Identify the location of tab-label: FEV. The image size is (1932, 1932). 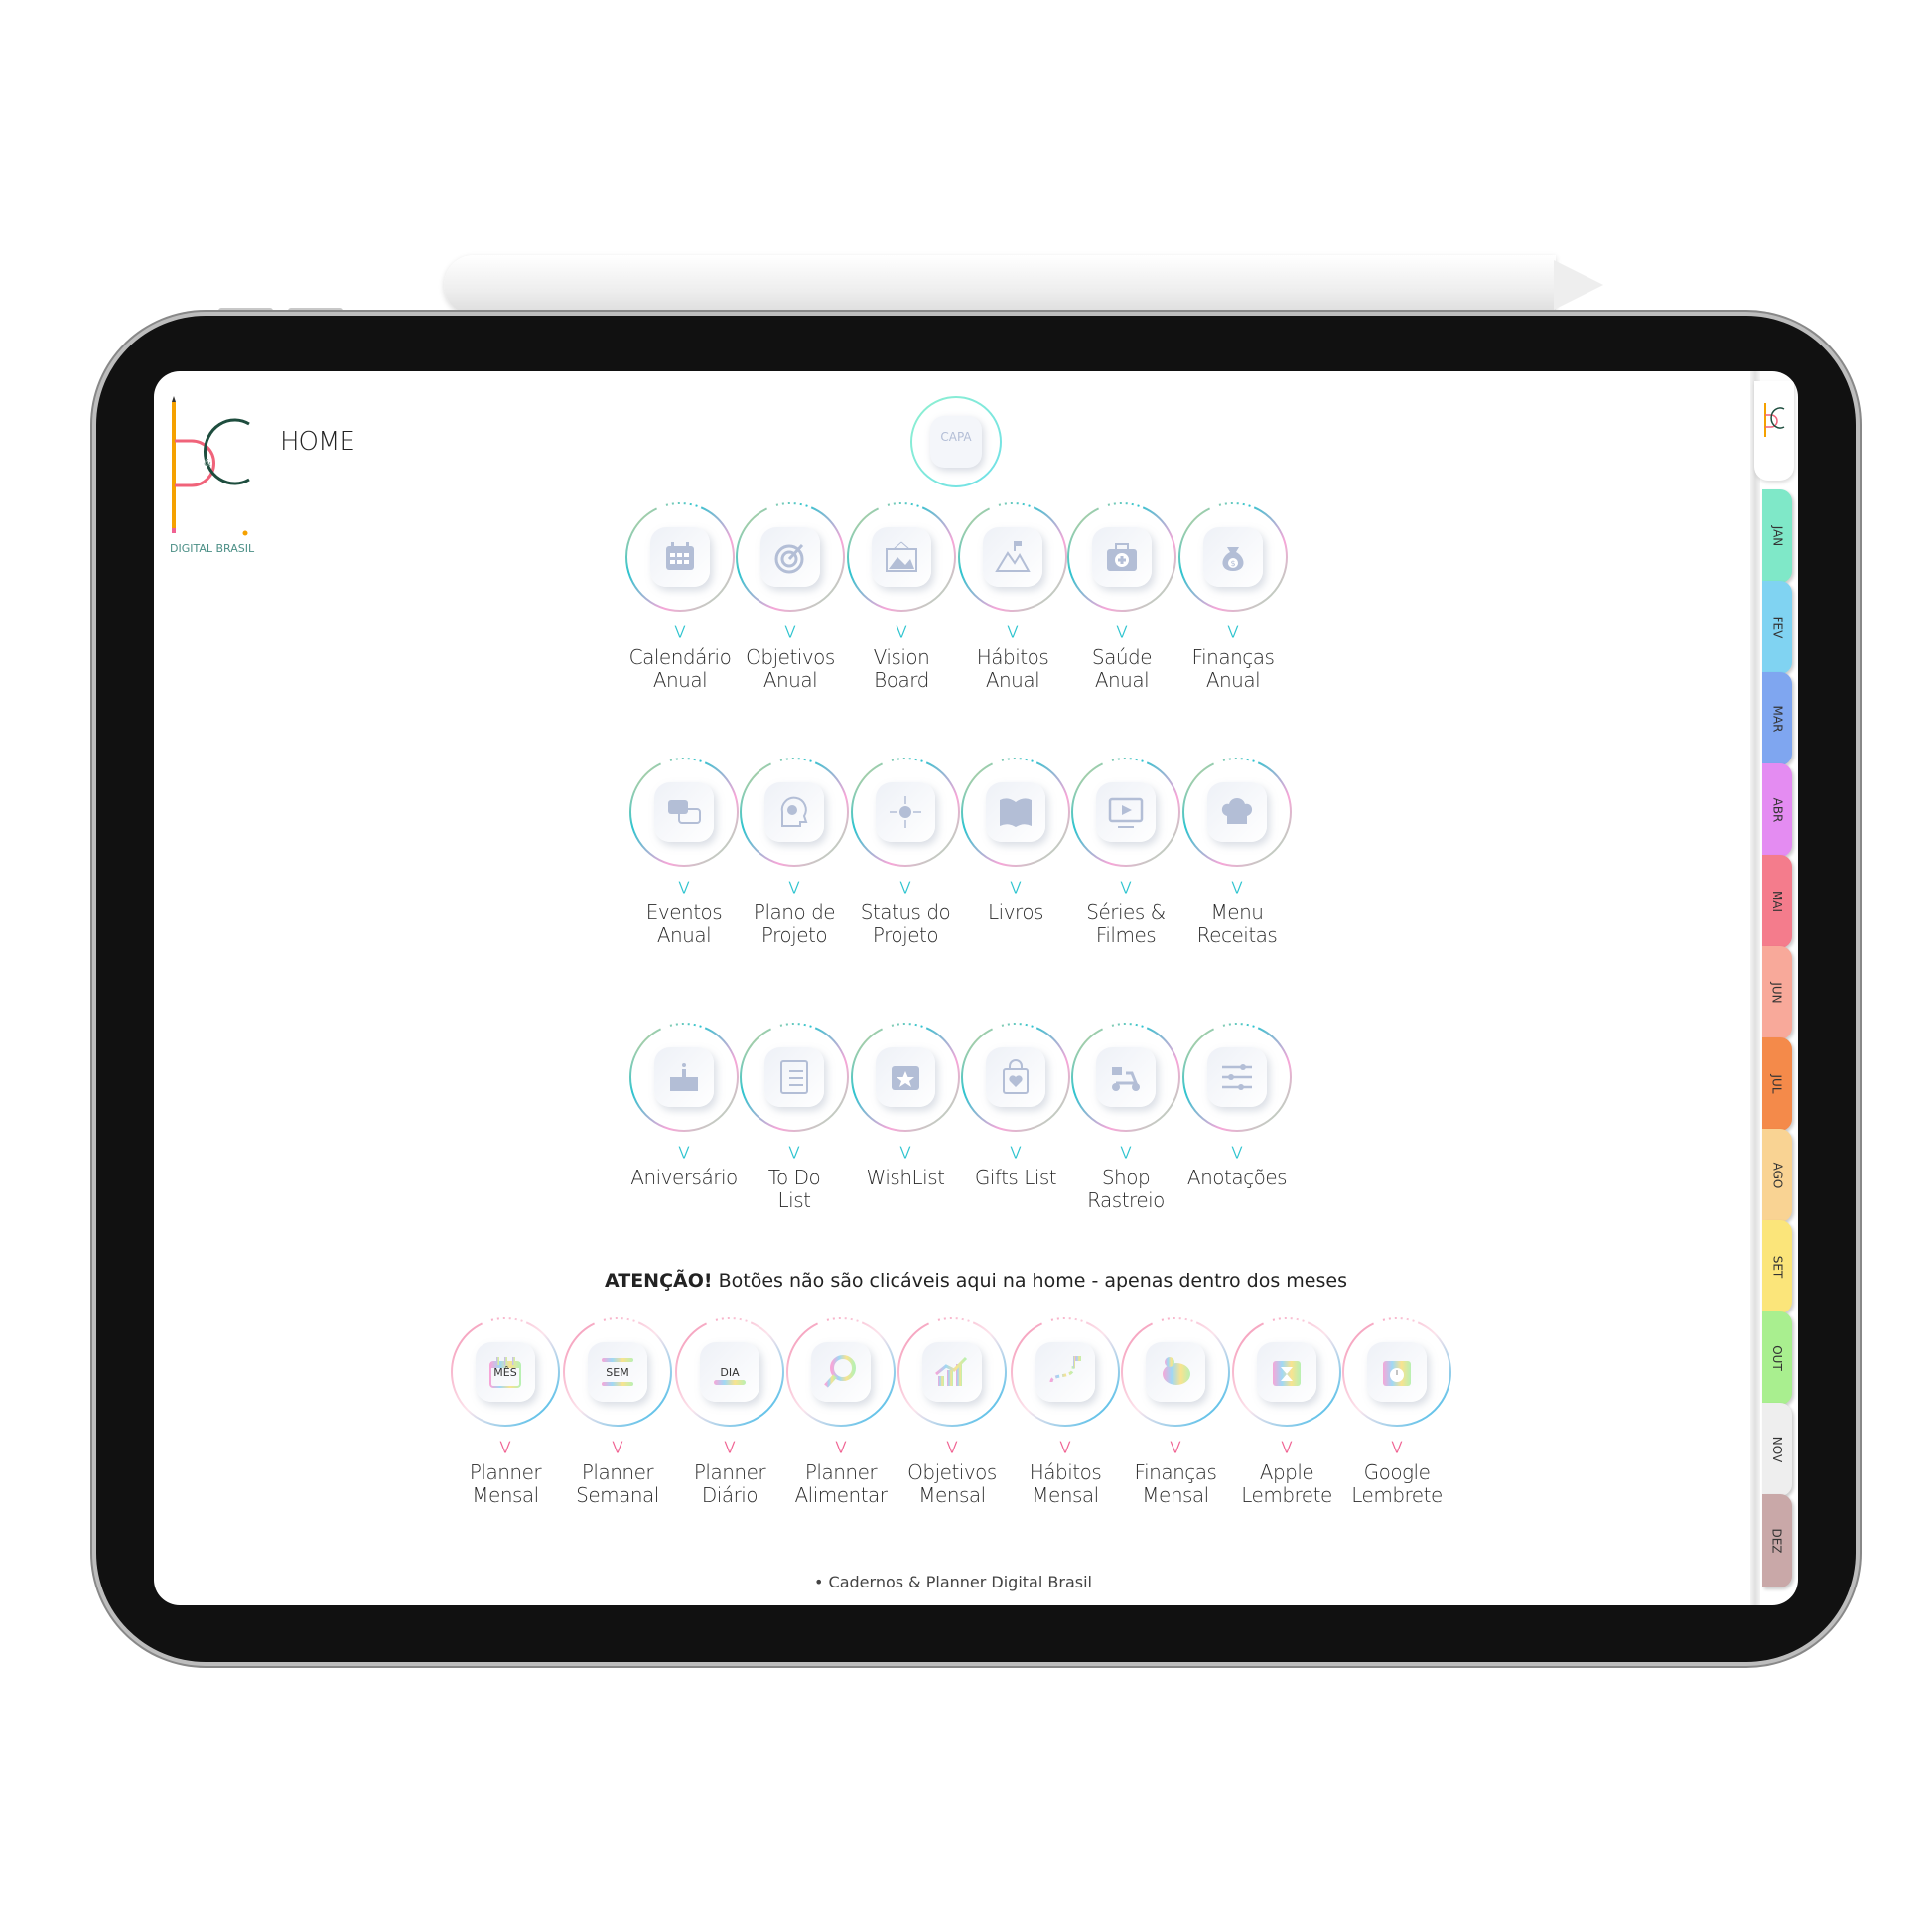
(1777, 627).